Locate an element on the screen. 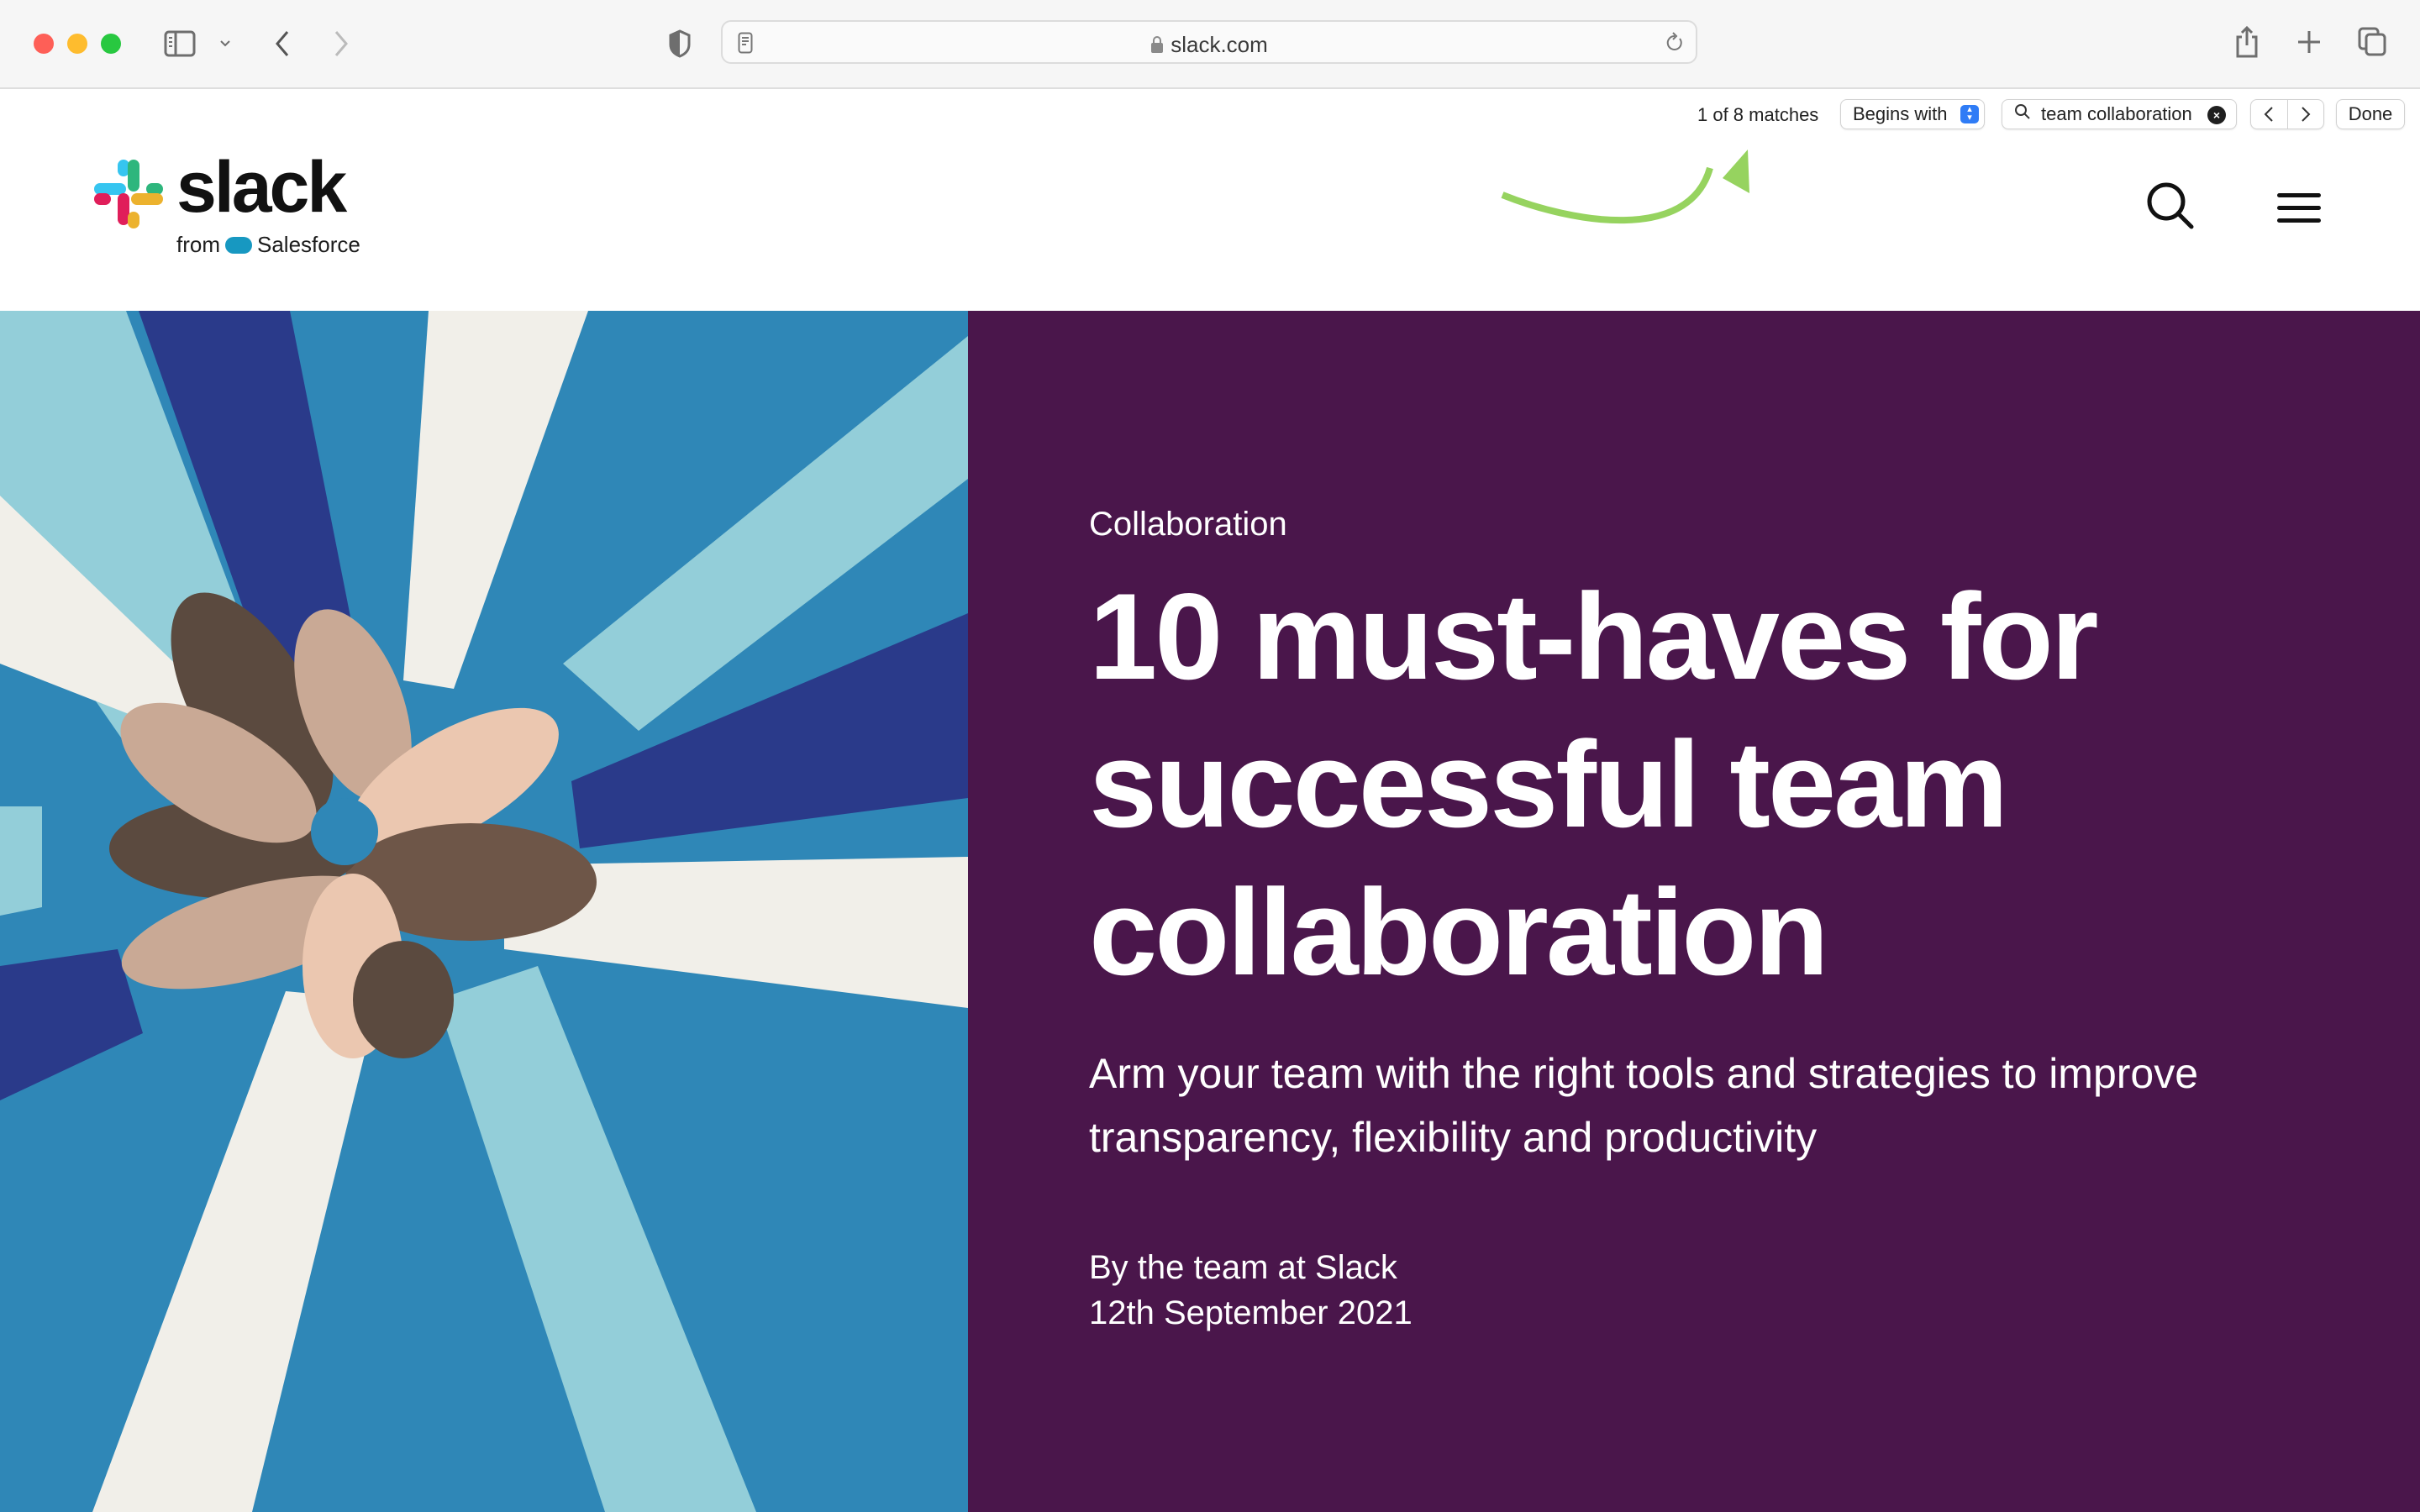  browser-toolbar: slack.com is located at coordinates (1210, 44).